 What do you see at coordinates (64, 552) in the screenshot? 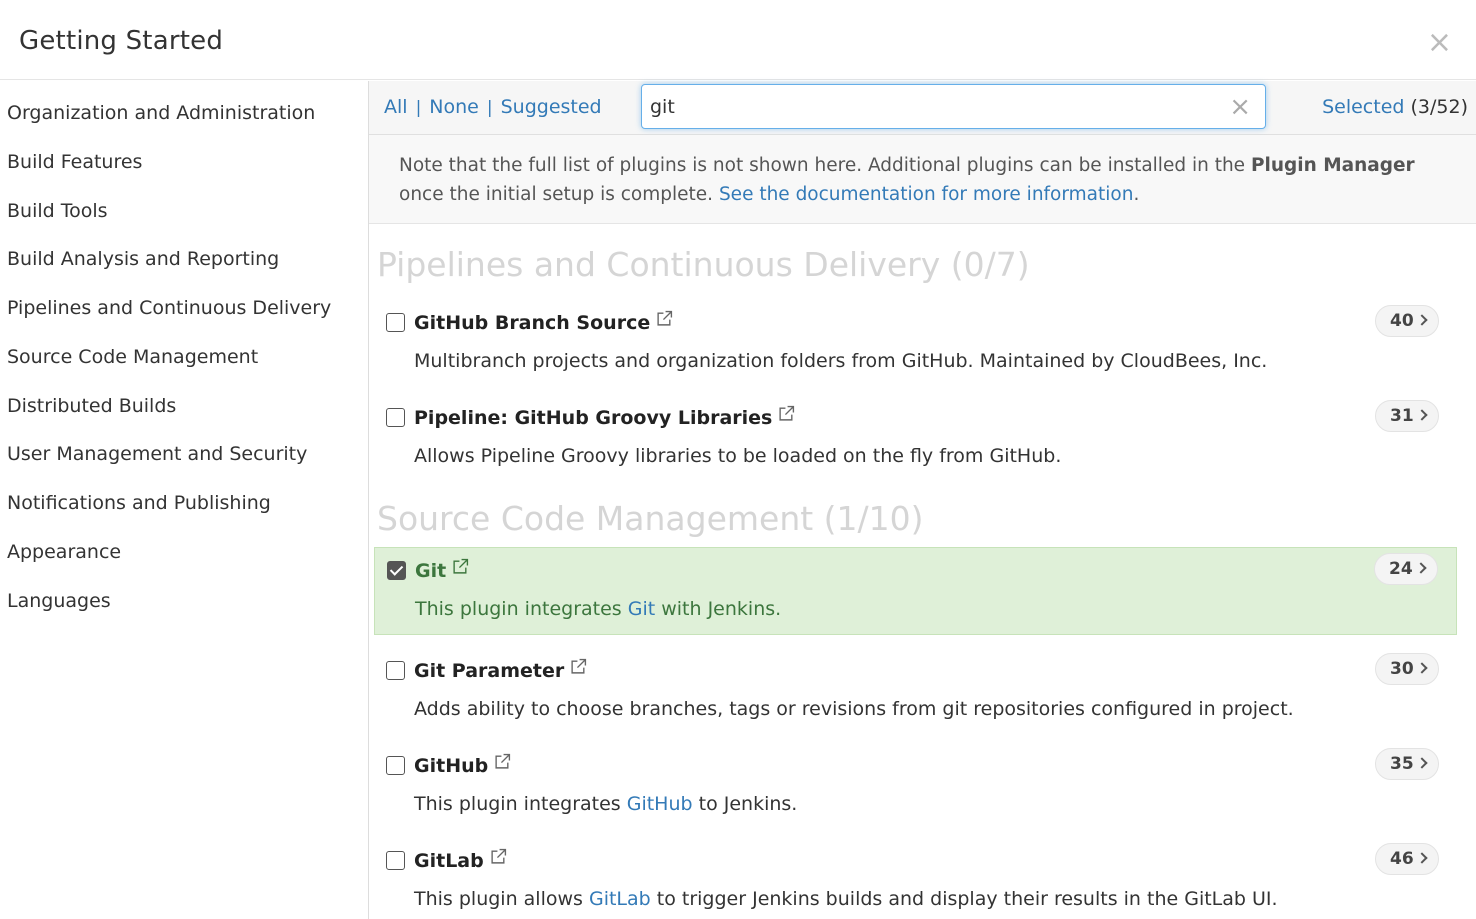
I see `sidebar-item-appearance: Appearance` at bounding box center [64, 552].